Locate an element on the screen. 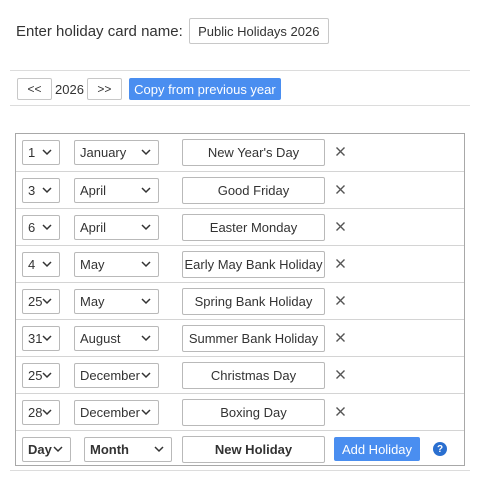 The width and height of the screenshot is (486, 486). add-holiday-button: Add Holiday is located at coordinates (377, 449).